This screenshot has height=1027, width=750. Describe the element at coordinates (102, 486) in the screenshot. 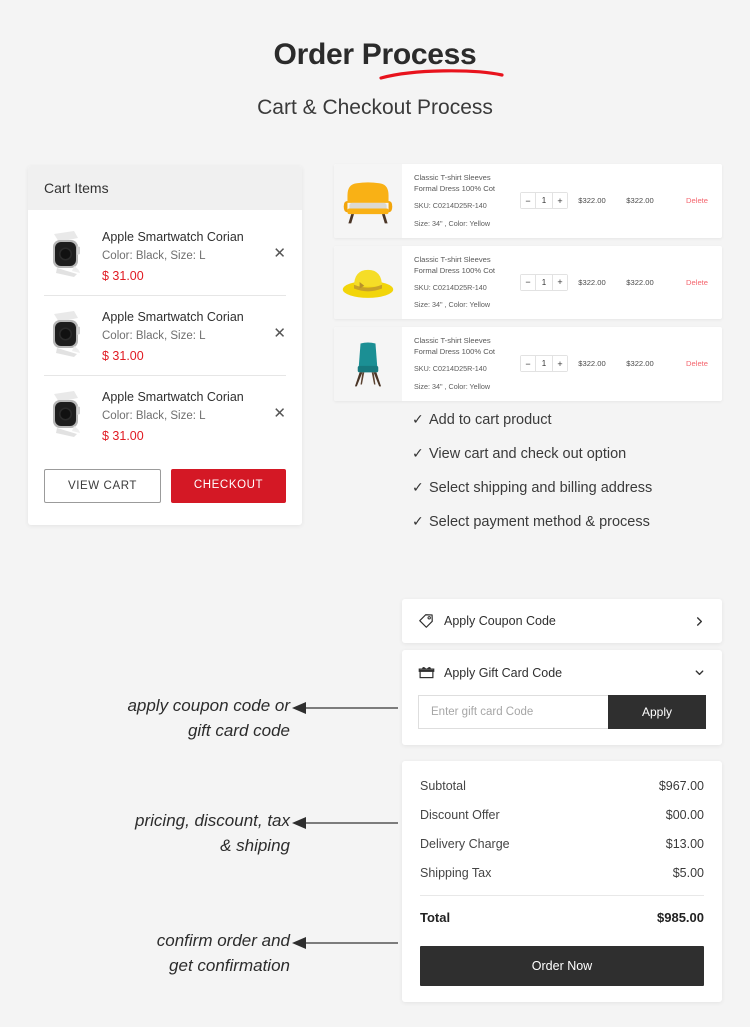

I see `view-cart-button: VIEW CART` at that location.